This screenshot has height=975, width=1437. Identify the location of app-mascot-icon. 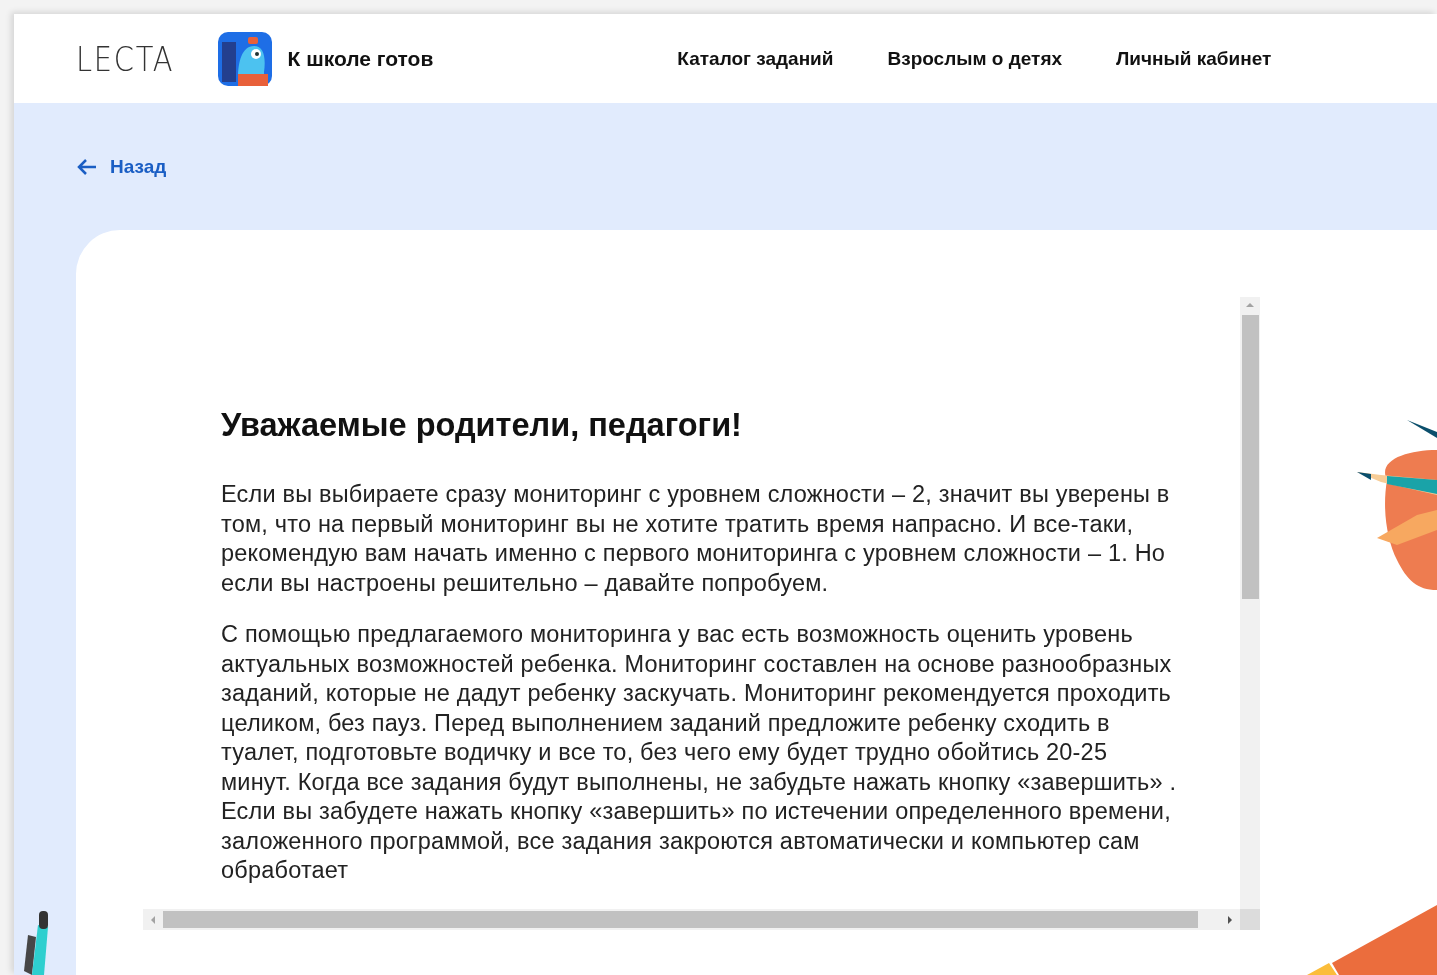
(244, 58).